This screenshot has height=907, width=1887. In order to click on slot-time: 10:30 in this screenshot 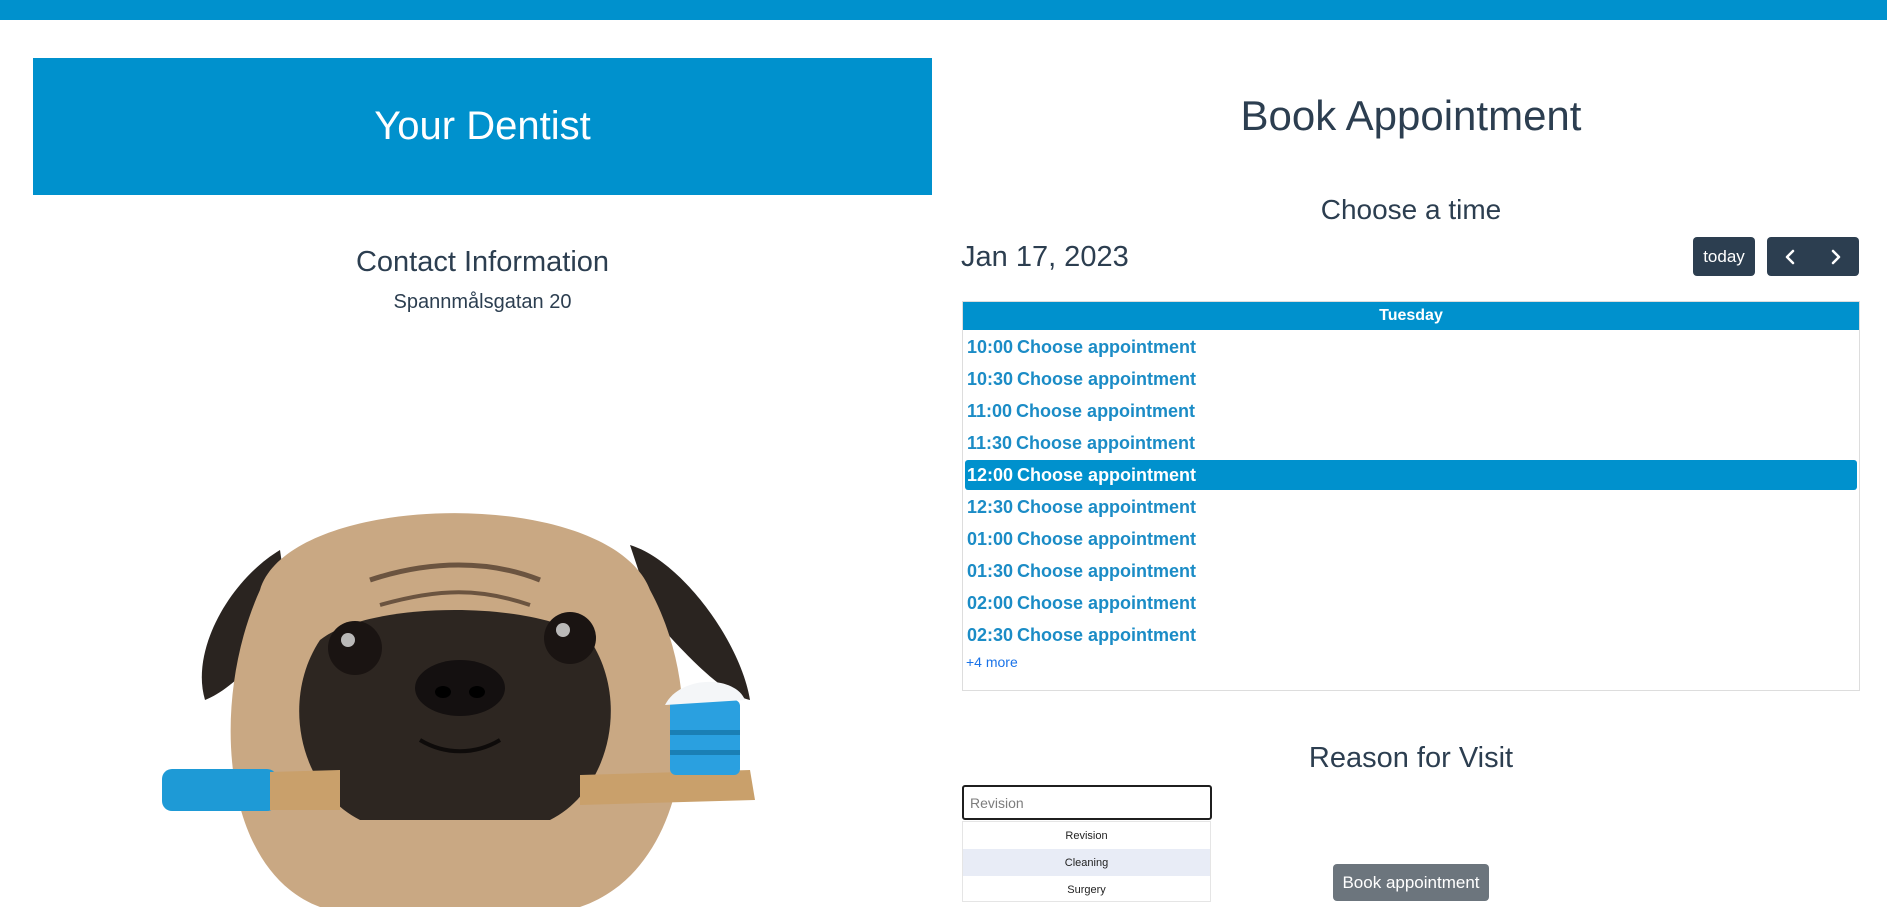, I will do `click(990, 378)`.